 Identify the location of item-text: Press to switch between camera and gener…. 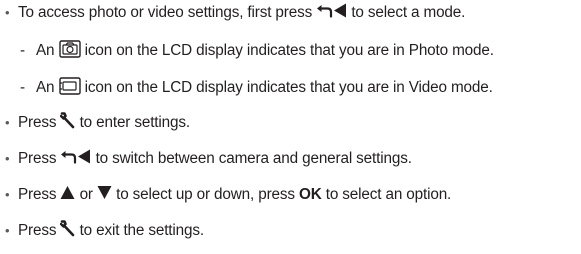
(215, 158).